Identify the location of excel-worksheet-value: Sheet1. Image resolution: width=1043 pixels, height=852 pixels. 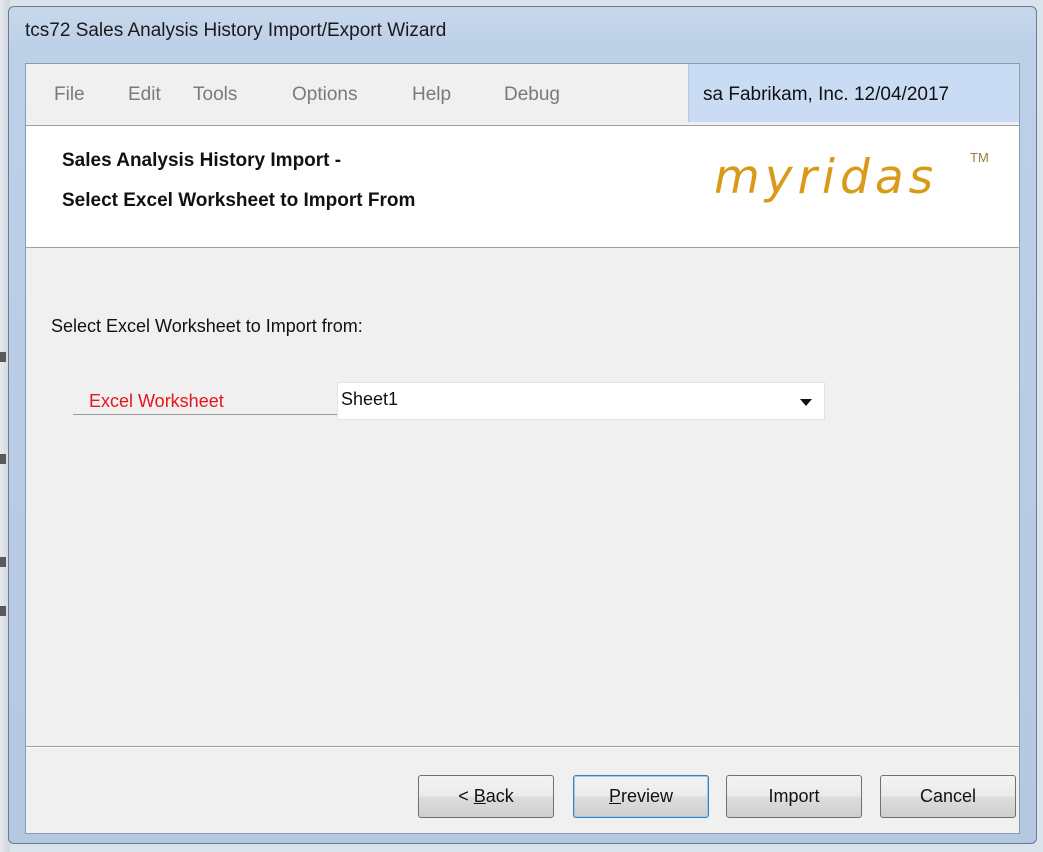
(370, 399).